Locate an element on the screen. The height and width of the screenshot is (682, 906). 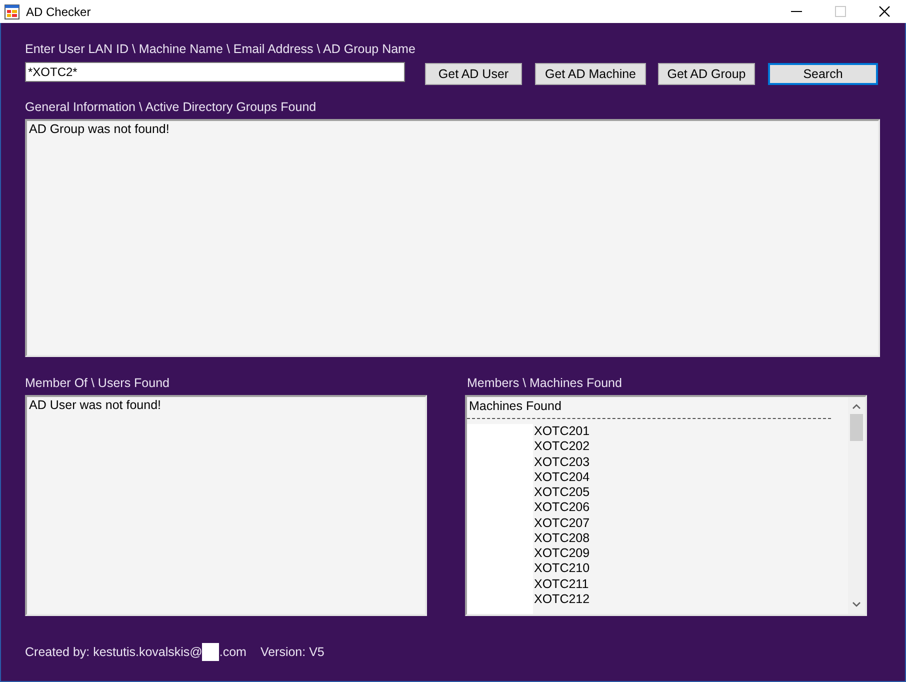
action-button: Search is located at coordinates (823, 74).